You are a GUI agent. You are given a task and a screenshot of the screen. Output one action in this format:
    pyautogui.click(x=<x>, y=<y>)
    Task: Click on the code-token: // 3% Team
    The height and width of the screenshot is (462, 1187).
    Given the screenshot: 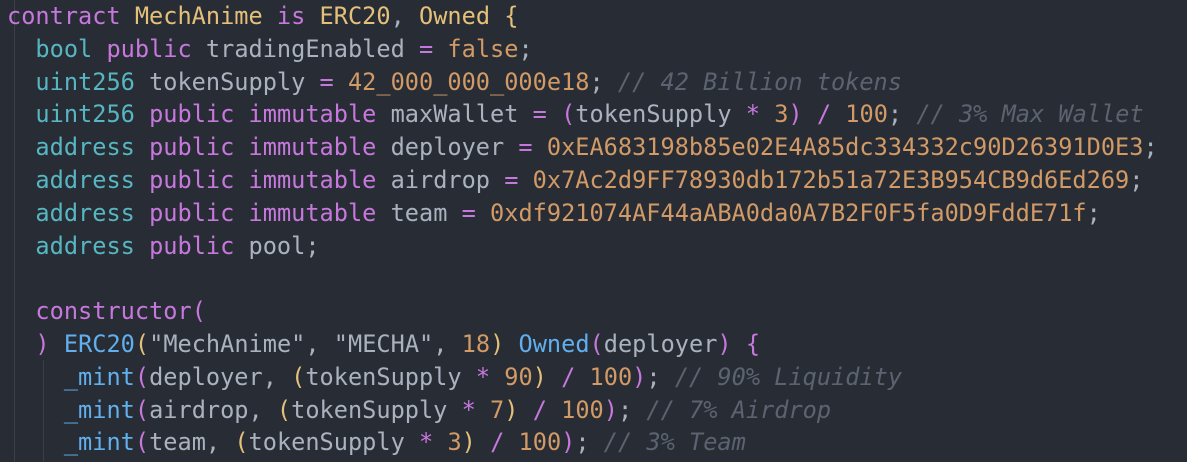 What is the action you would take?
    pyautogui.click(x=674, y=442)
    